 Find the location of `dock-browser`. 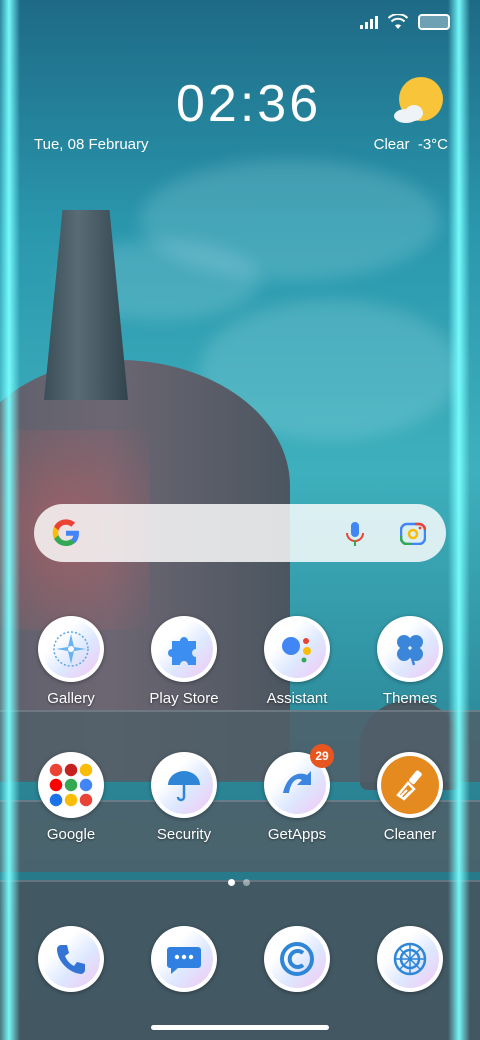

dock-browser is located at coordinates (297, 959).